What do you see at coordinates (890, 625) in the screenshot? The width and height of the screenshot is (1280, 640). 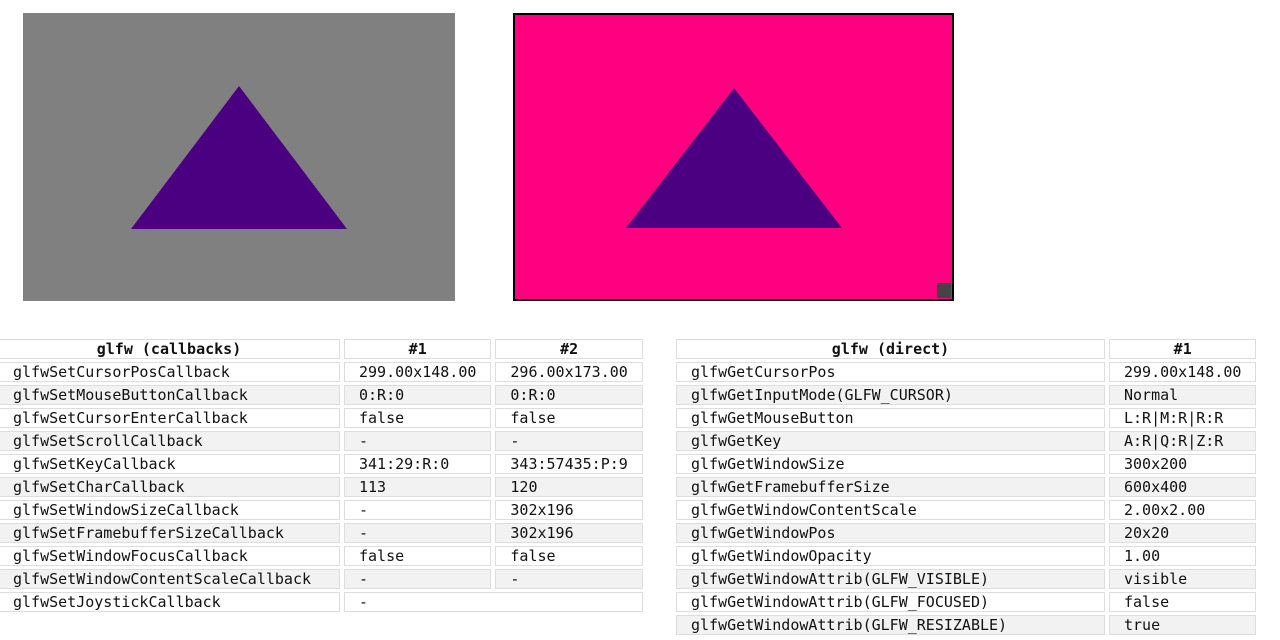 I see `function-name: glfwGetWindowAttrib(GLFW_RESIZABLE)` at bounding box center [890, 625].